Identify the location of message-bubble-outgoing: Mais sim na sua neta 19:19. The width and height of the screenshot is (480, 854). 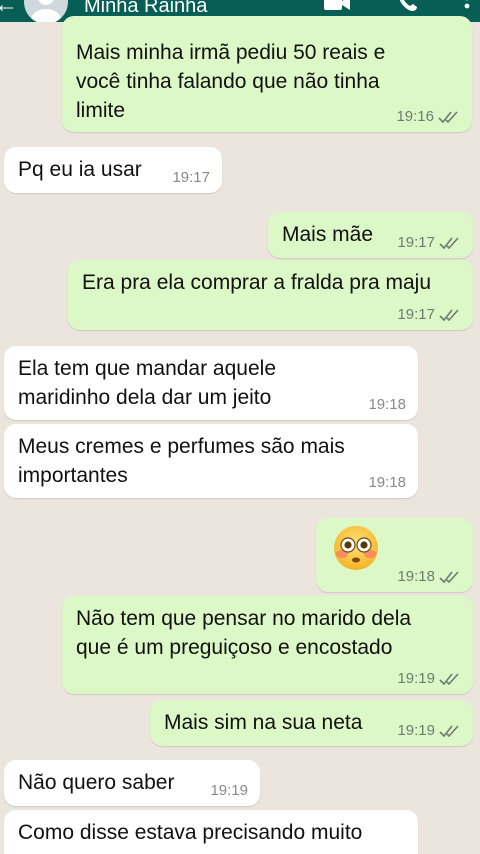
(311, 723).